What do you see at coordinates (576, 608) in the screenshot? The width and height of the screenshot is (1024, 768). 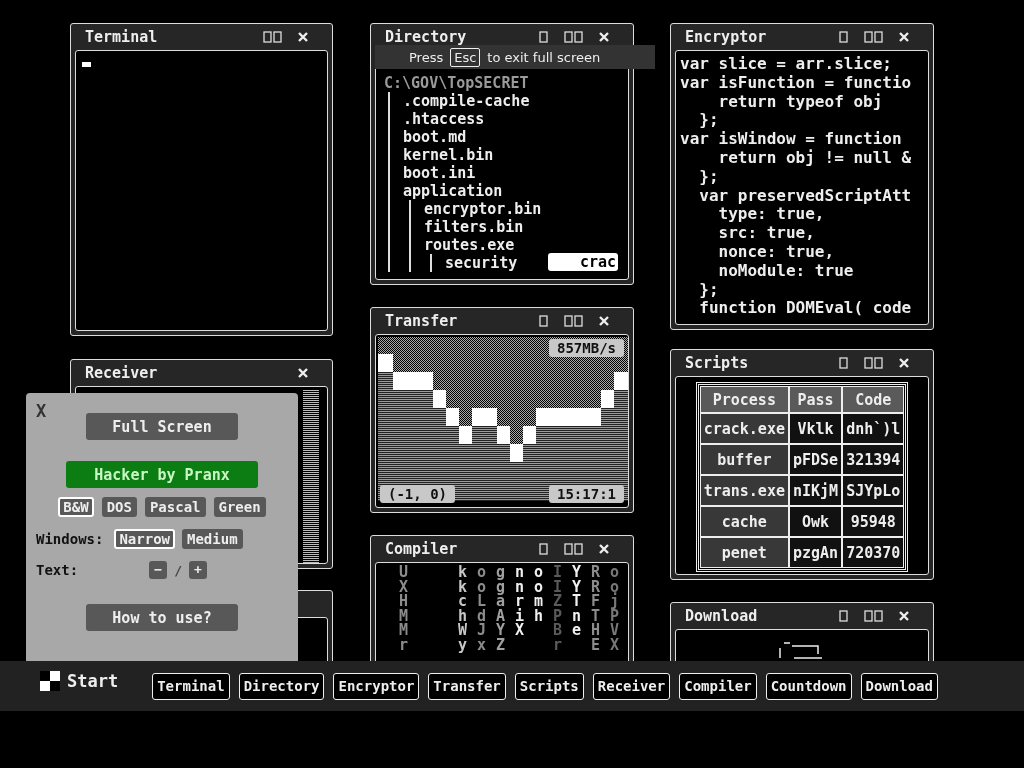 I see `character-column: YYTne` at bounding box center [576, 608].